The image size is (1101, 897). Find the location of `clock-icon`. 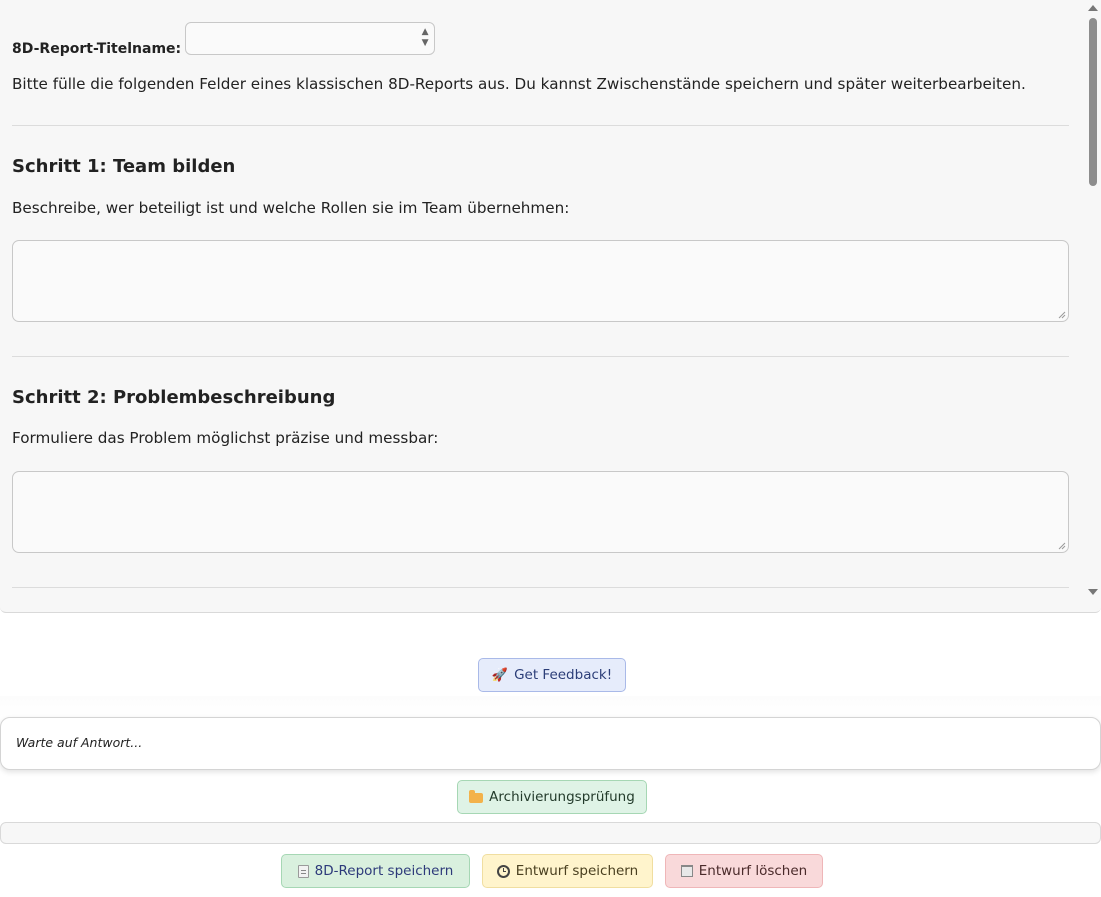

clock-icon is located at coordinates (503, 871).